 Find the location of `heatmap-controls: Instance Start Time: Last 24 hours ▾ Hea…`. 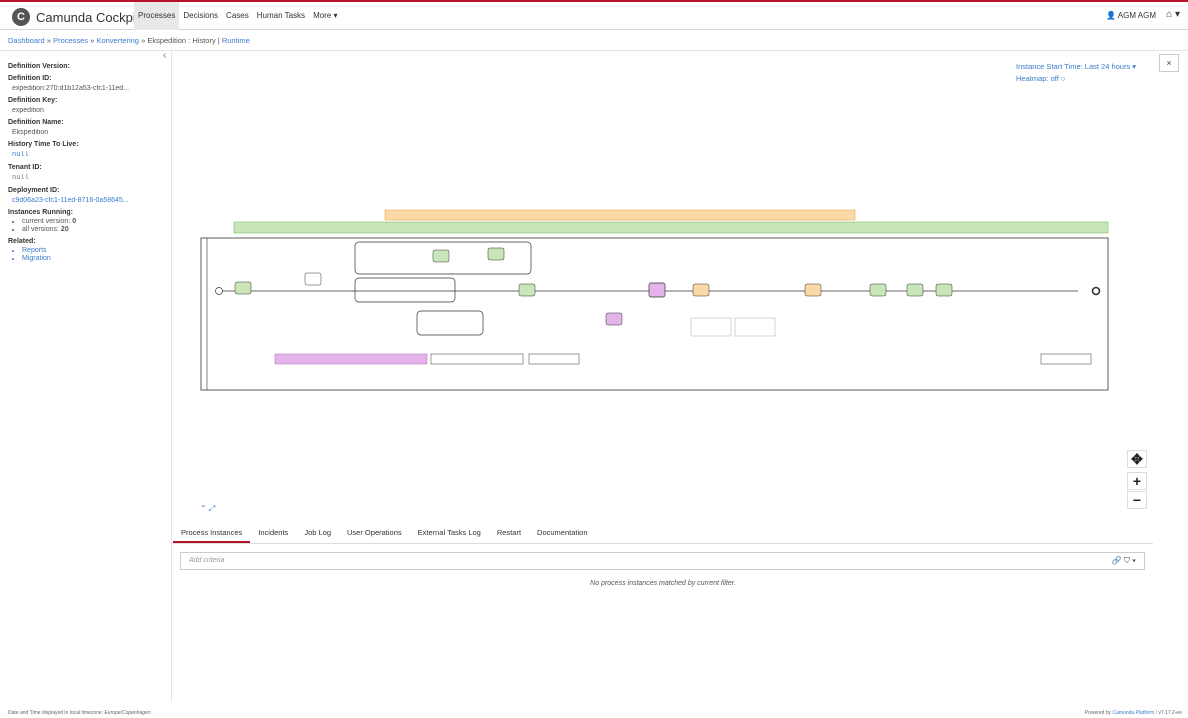

heatmap-controls: Instance Start Time: Last 24 hours ▾ Hea… is located at coordinates (1076, 73).